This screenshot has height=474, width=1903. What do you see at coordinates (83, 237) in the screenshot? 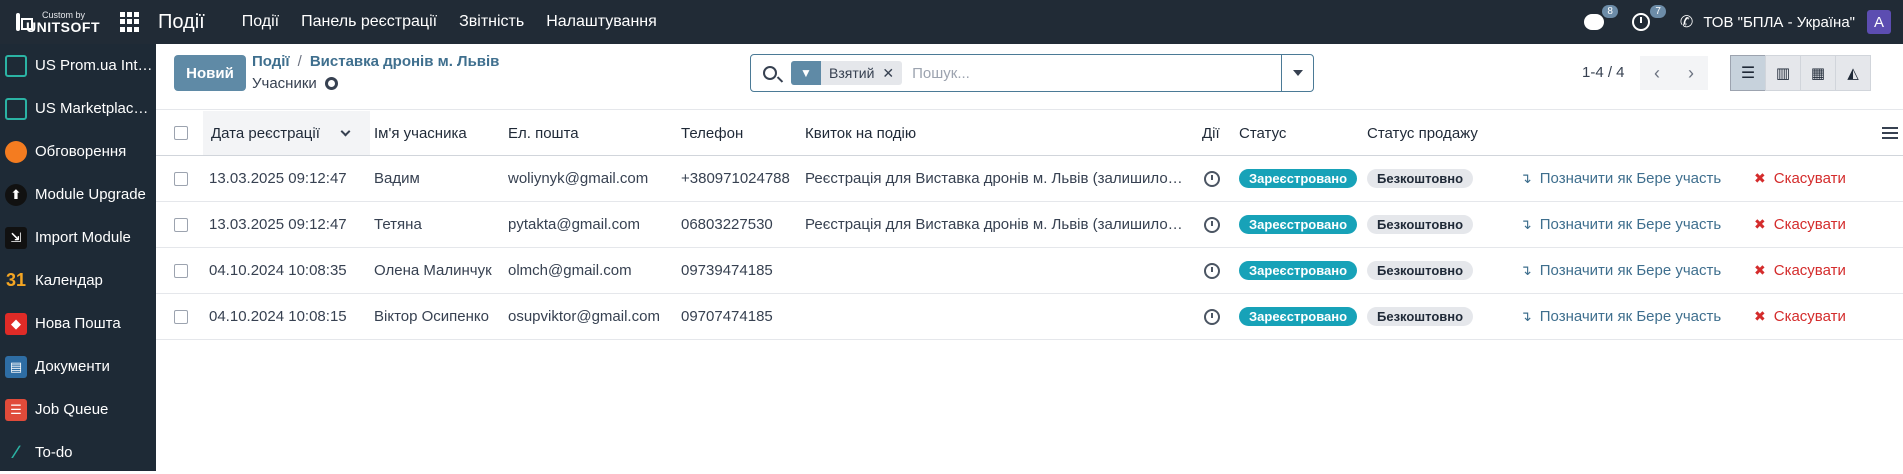
I see `sidebar-item-label: Import Module` at bounding box center [83, 237].